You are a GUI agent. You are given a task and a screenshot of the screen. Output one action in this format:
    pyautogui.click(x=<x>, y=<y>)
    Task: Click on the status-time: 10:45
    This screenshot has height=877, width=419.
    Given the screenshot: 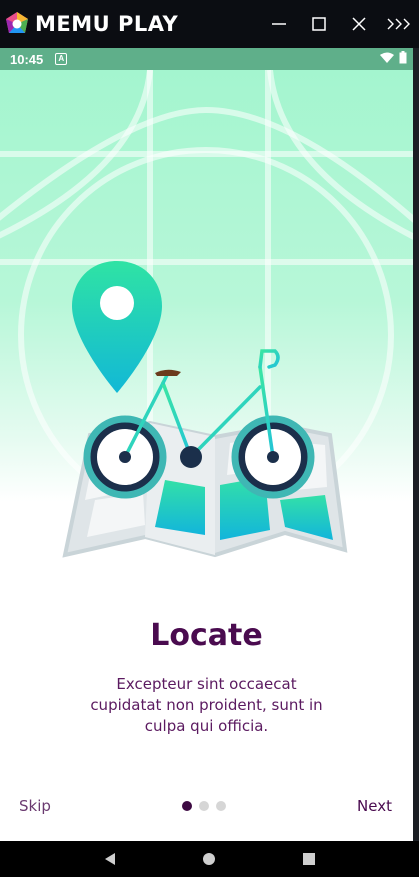 What is the action you would take?
    pyautogui.click(x=27, y=59)
    